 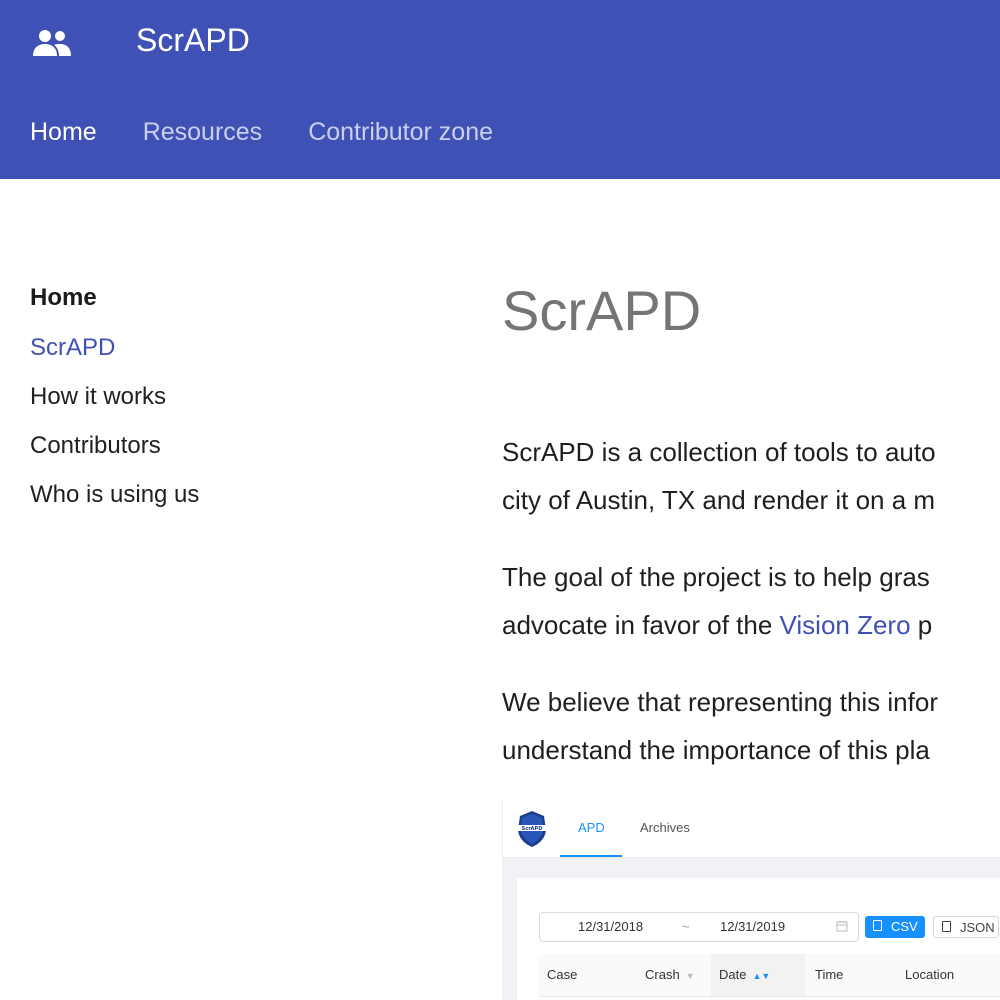 What do you see at coordinates (716, 577) in the screenshot?
I see `goal-line-1: The goal of the project is to help gras` at bounding box center [716, 577].